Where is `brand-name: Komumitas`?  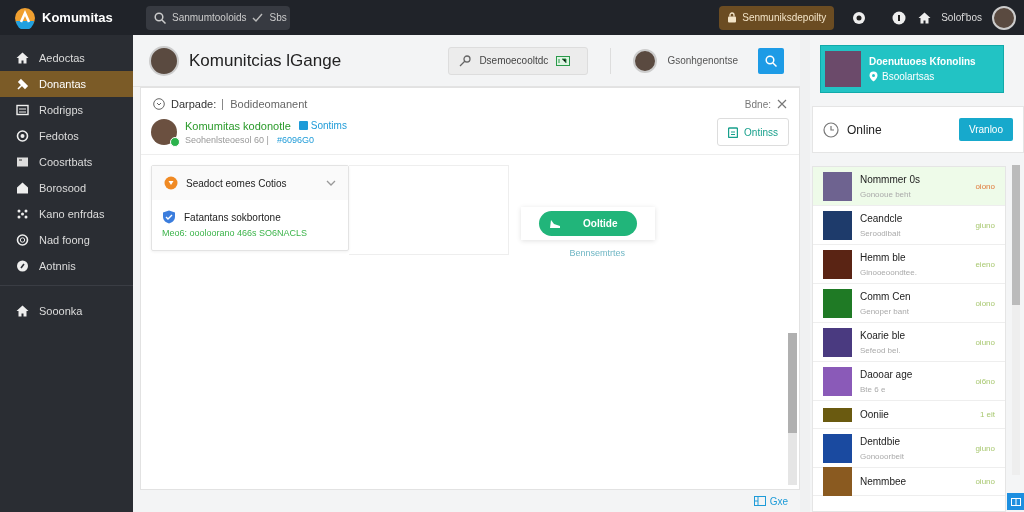 brand-name: Komumitas is located at coordinates (77, 17).